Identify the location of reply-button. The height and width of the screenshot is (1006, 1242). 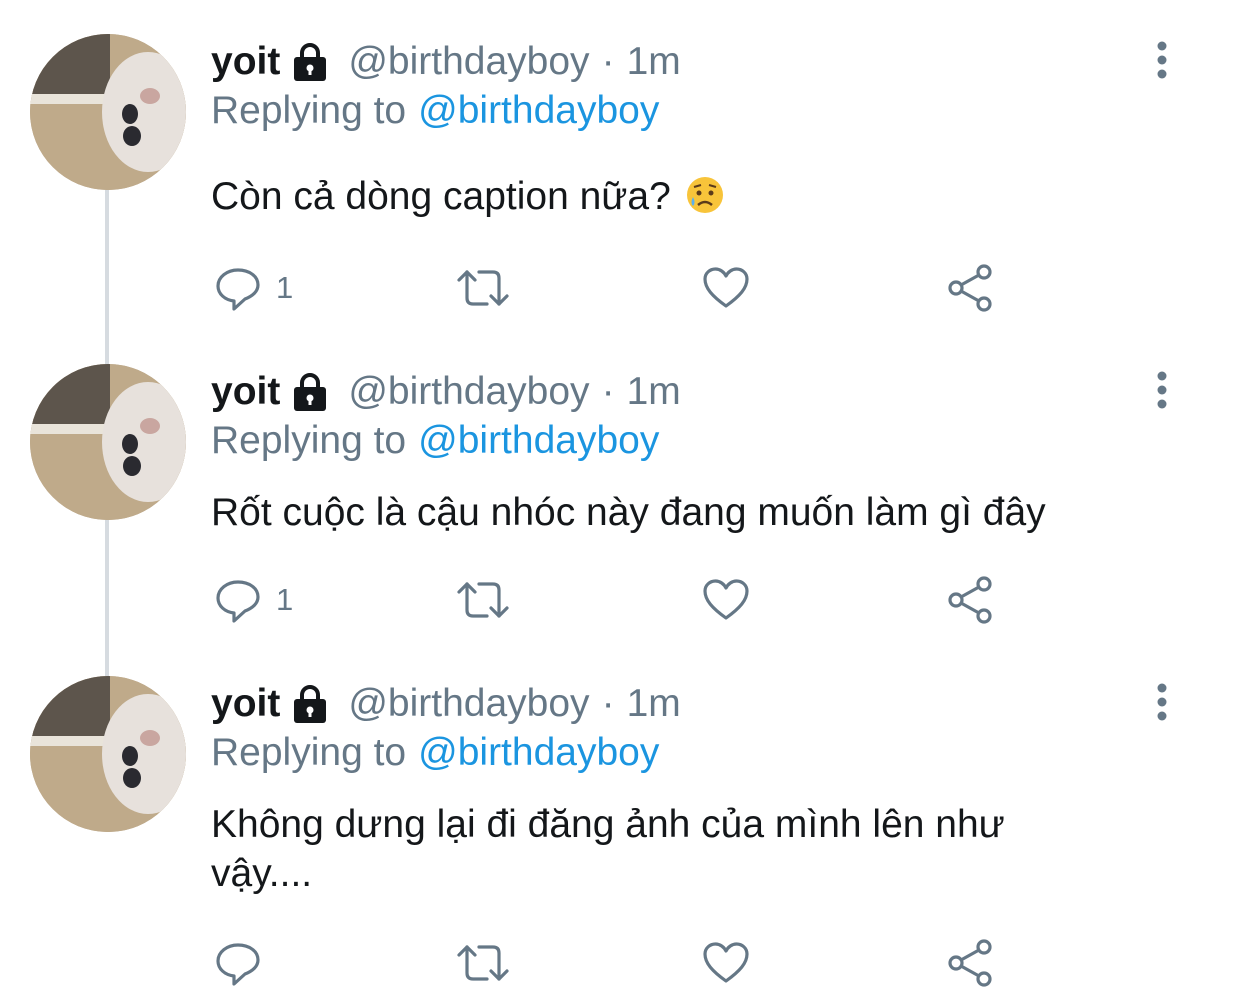
(238, 963).